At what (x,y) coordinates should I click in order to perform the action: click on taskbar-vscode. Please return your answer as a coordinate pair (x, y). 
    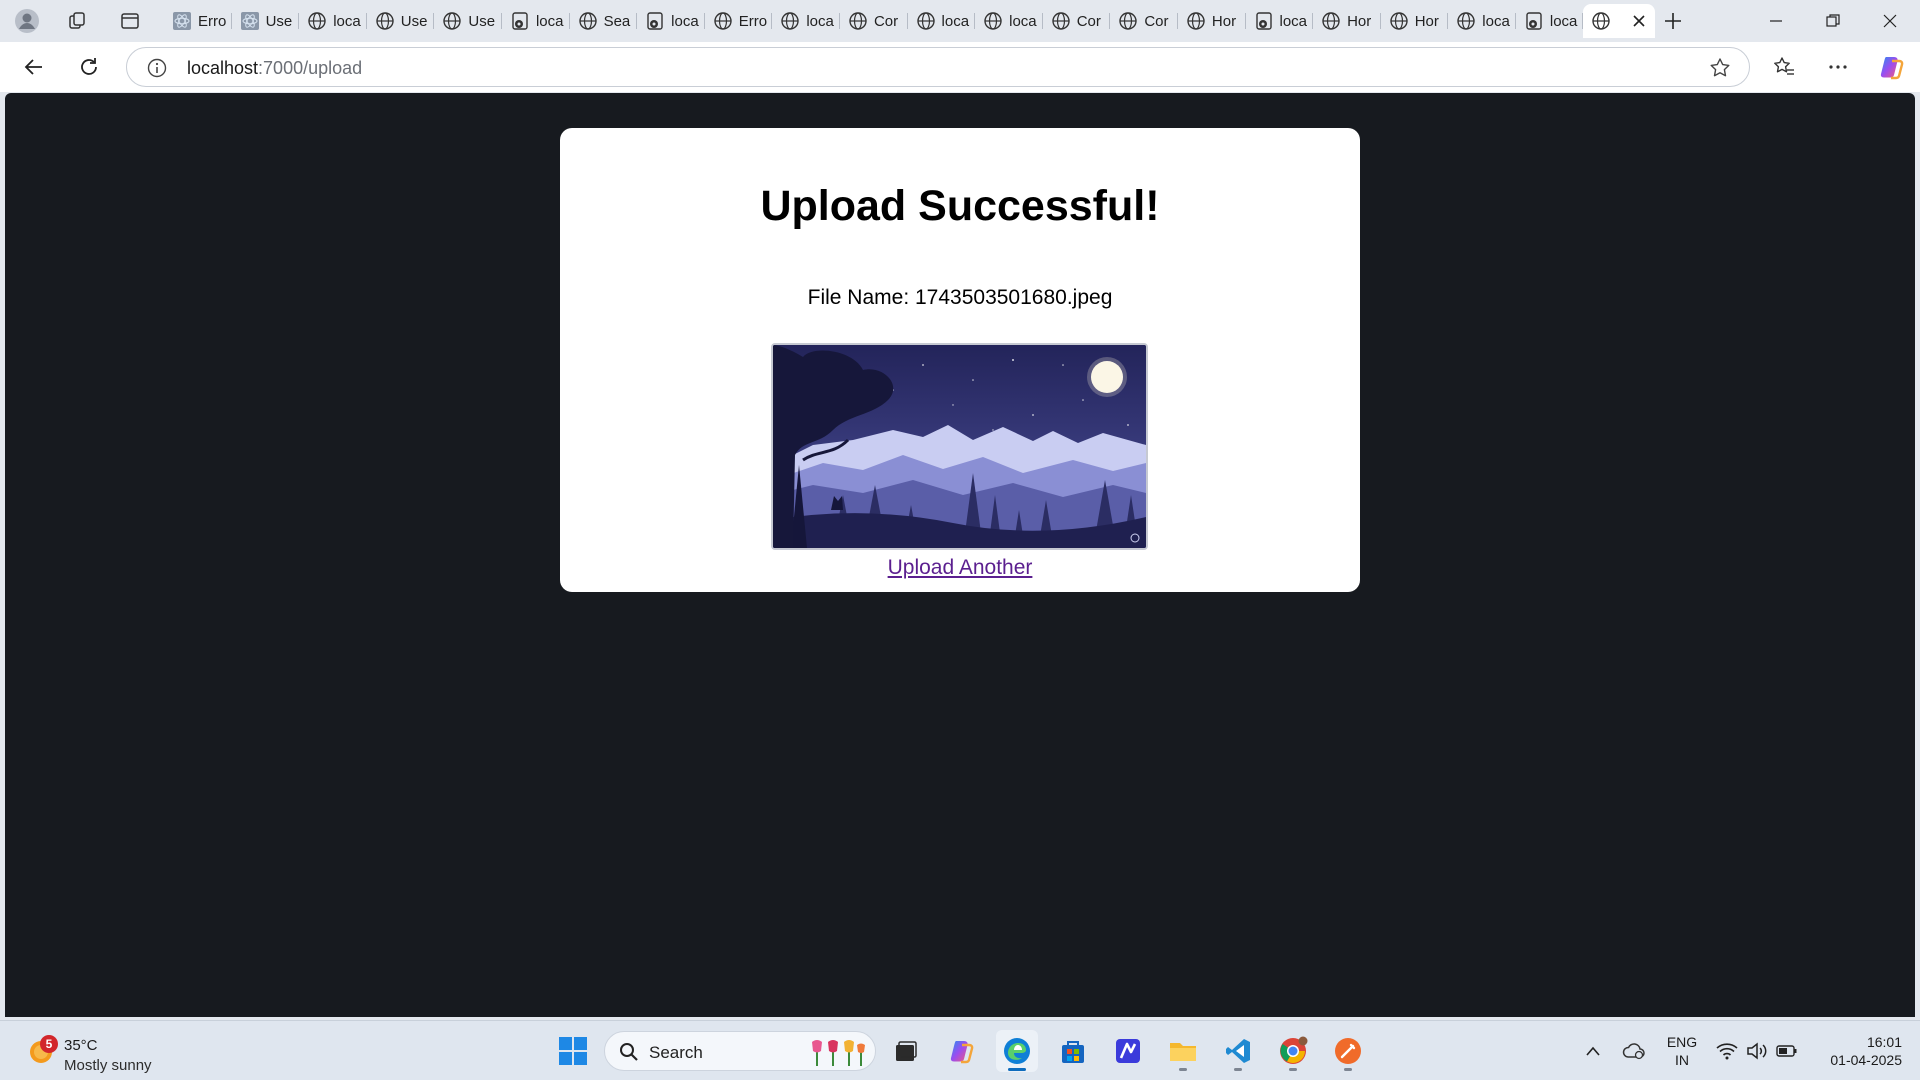
    Looking at the image, I should click on (1238, 1051).